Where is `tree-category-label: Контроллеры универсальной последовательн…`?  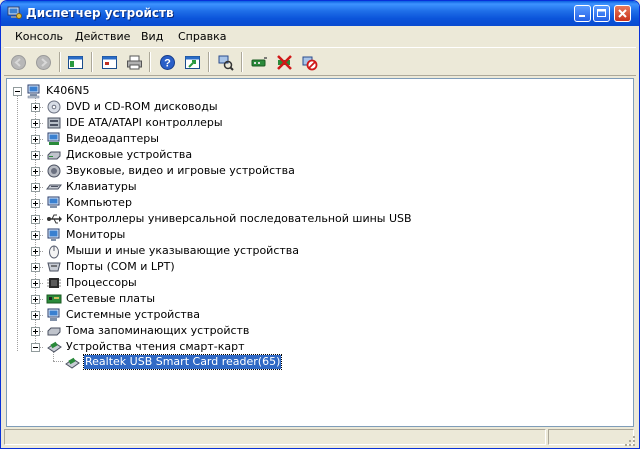
tree-category-label: Контроллеры универсальной последовательн… is located at coordinates (239, 218).